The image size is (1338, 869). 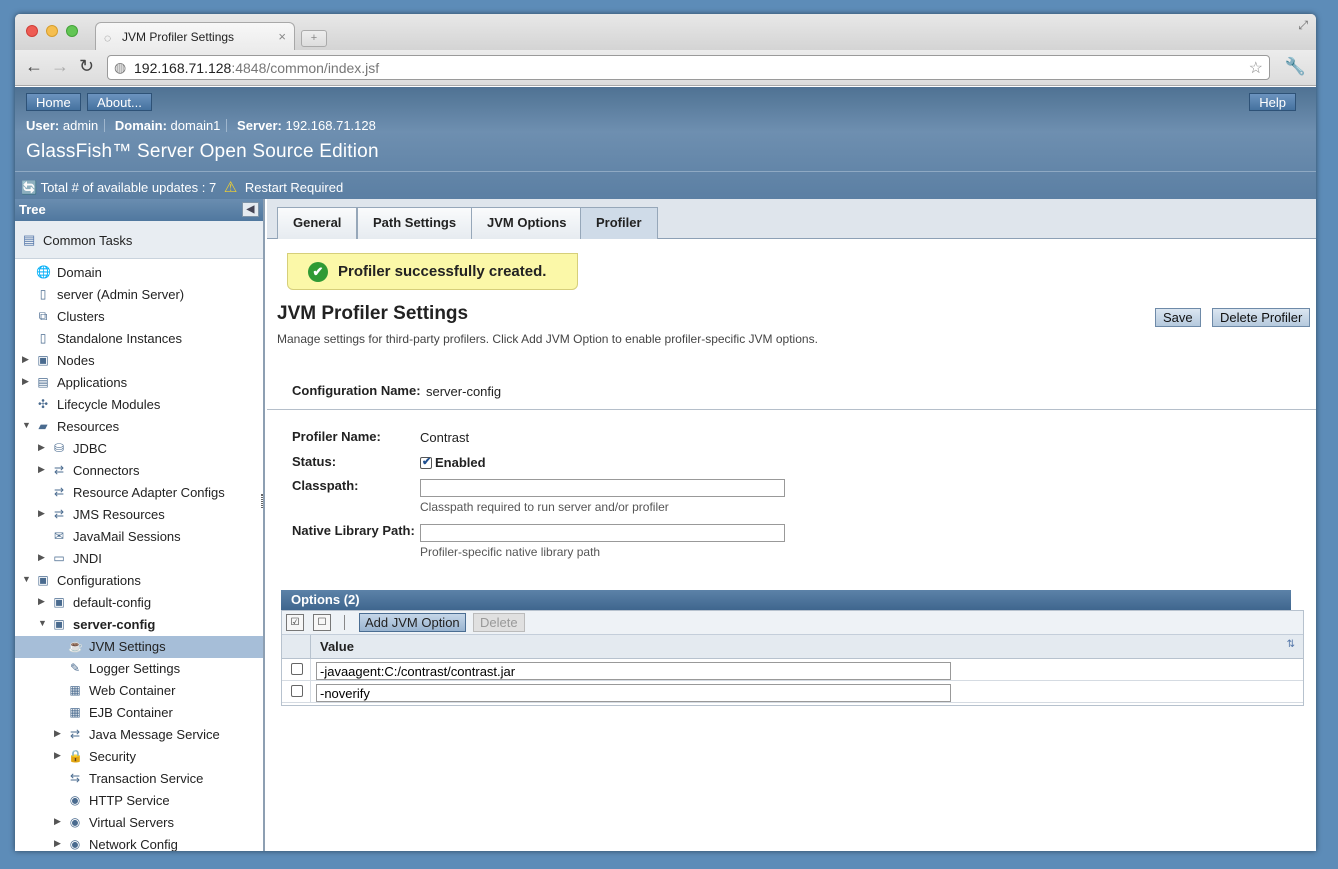 I want to click on tab-profiler: Profiler, so click(x=619, y=223).